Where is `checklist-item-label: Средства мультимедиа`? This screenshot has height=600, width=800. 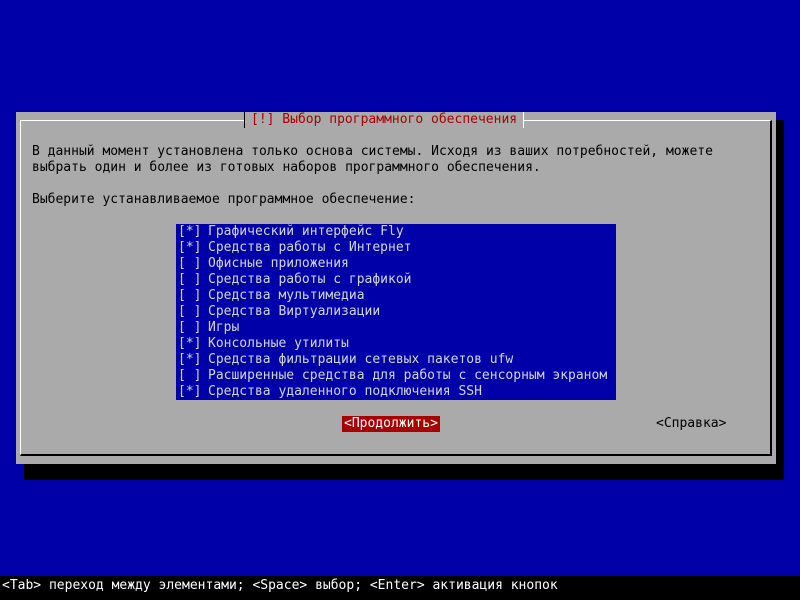 checklist-item-label: Средства мультимедиа is located at coordinates (286, 295).